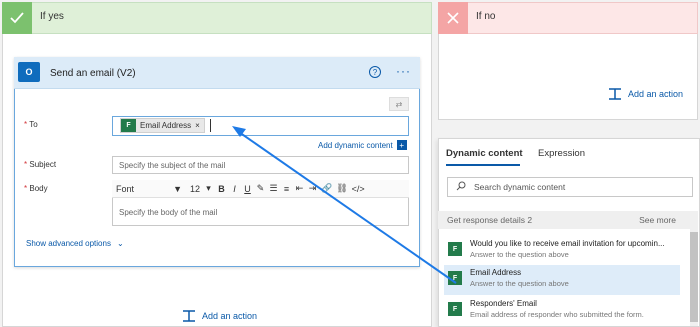 Image resolution: width=700 pixels, height=327 pixels. I want to click on dropdown-arrow-icon: ▼, so click(177, 188).